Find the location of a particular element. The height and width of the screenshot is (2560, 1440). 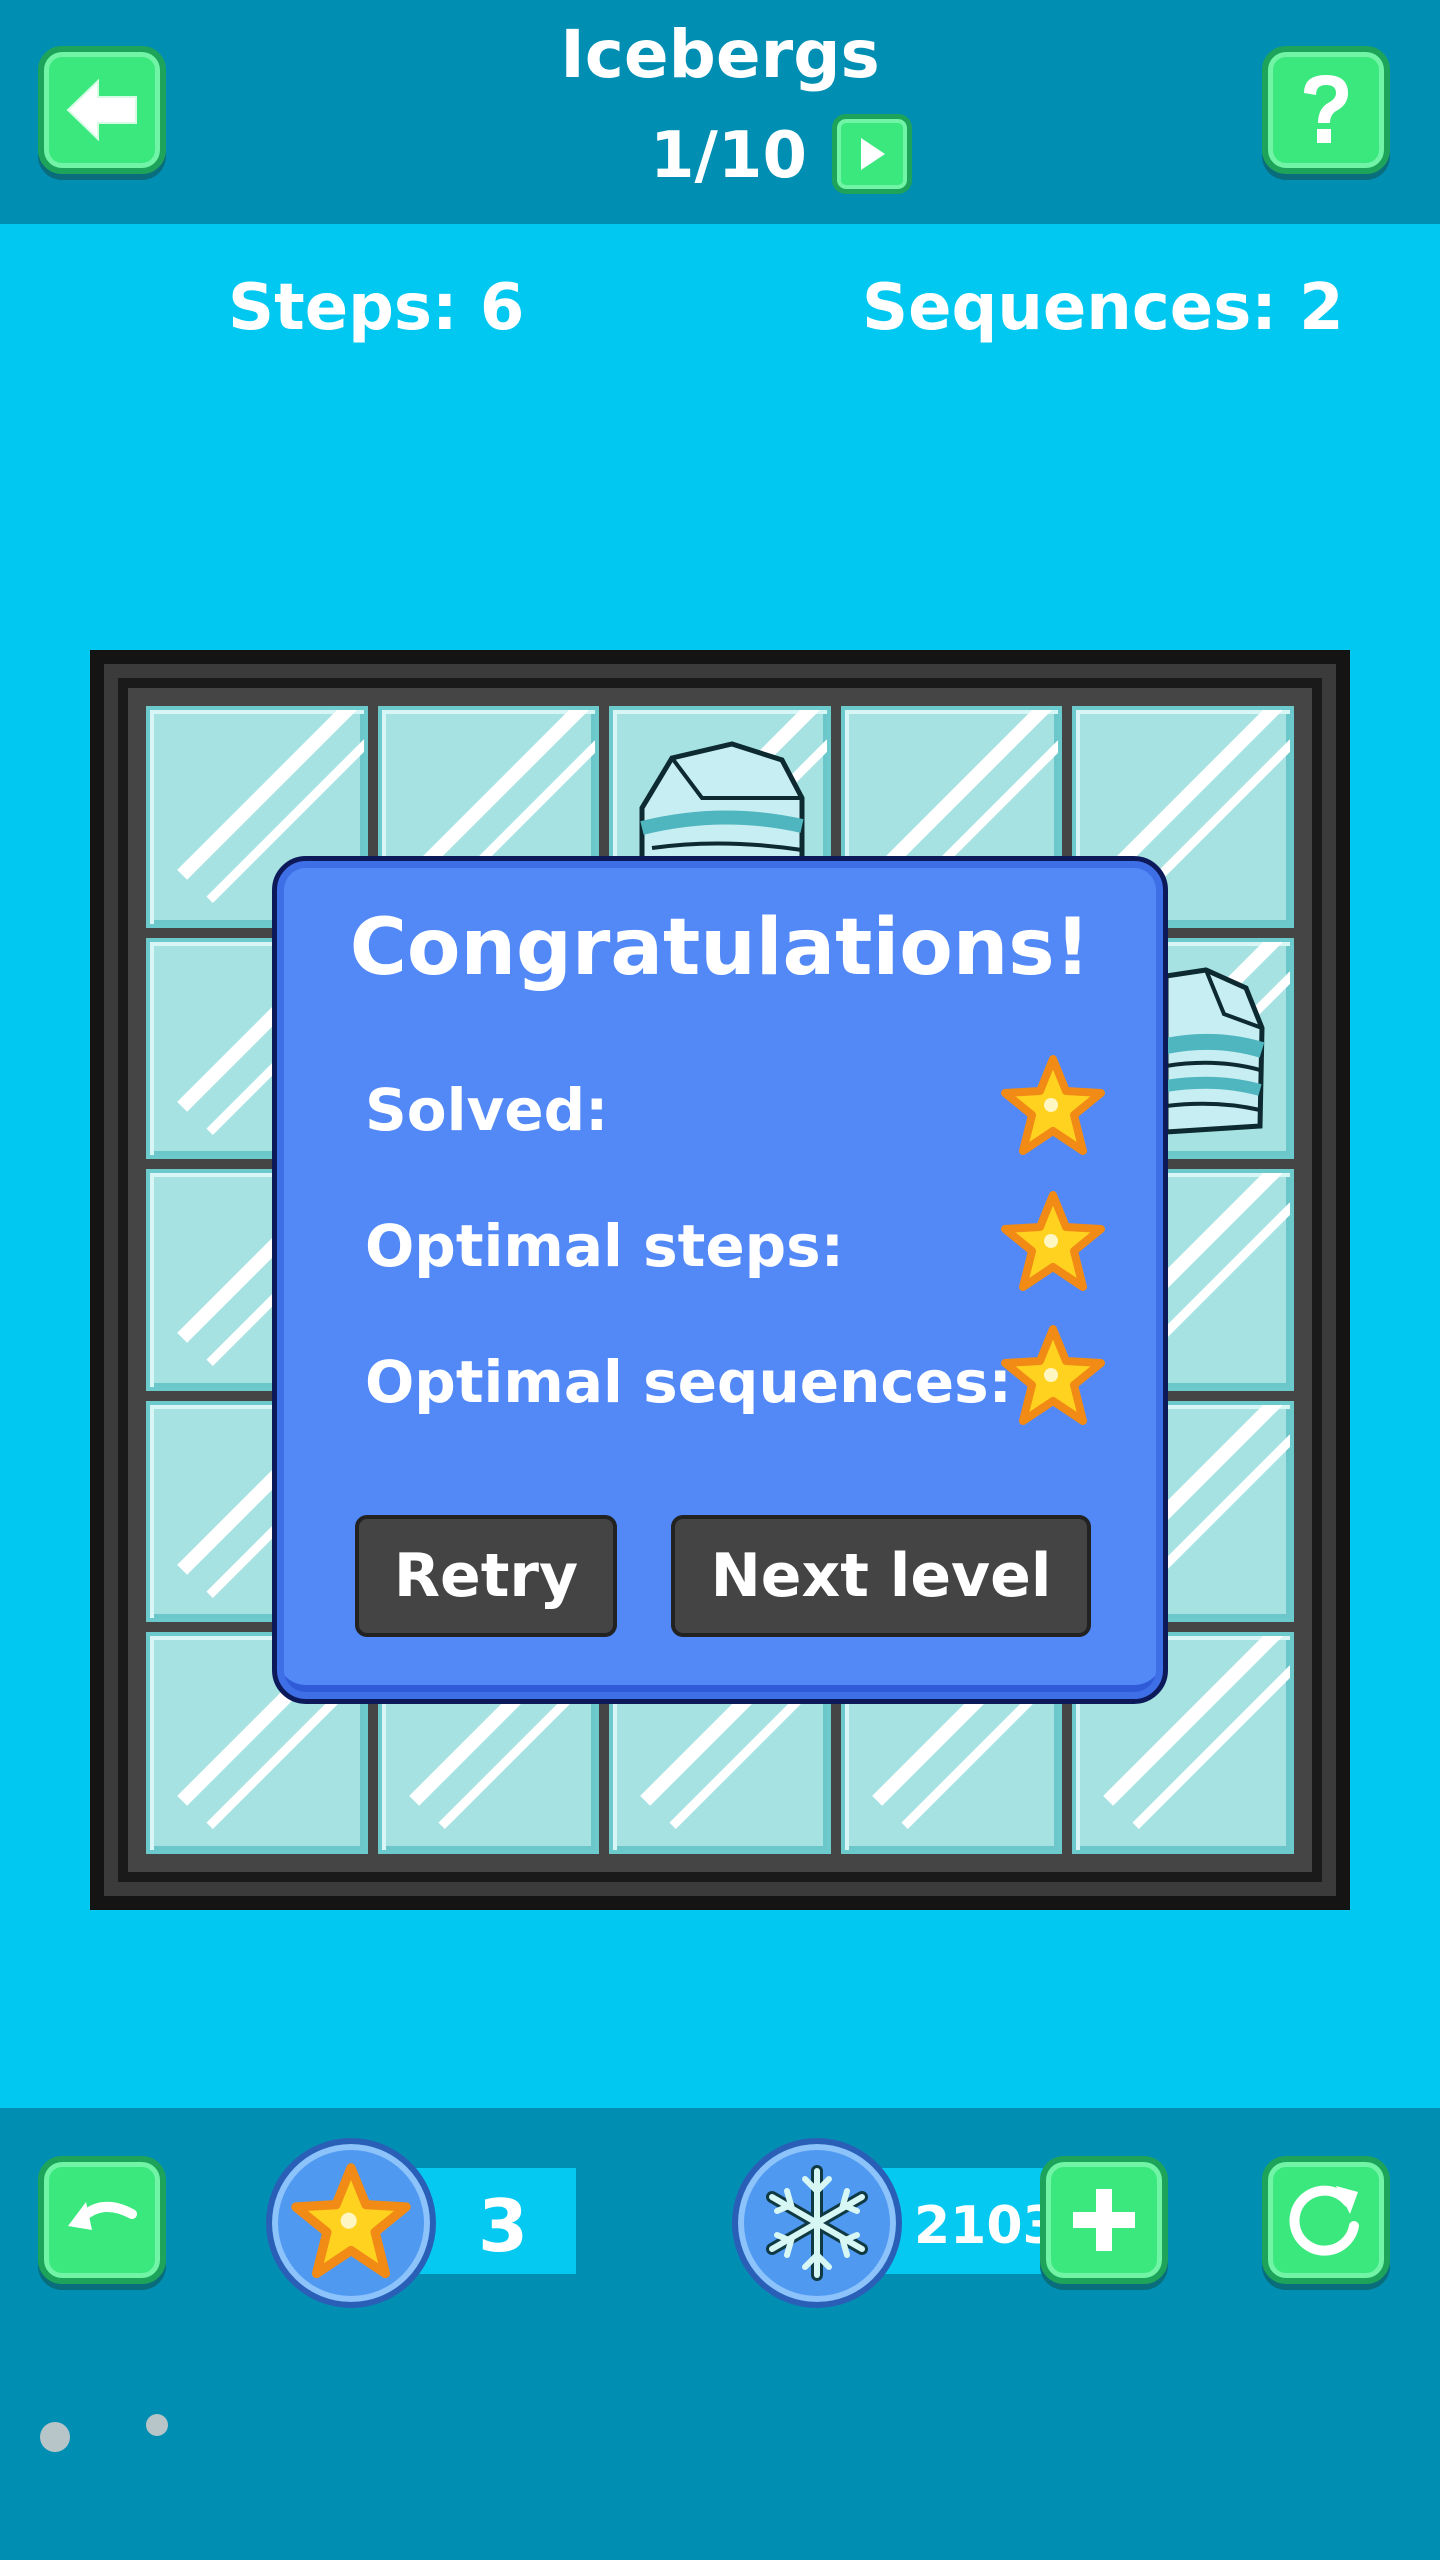

solved-label: Solved: is located at coordinates (487, 1110).